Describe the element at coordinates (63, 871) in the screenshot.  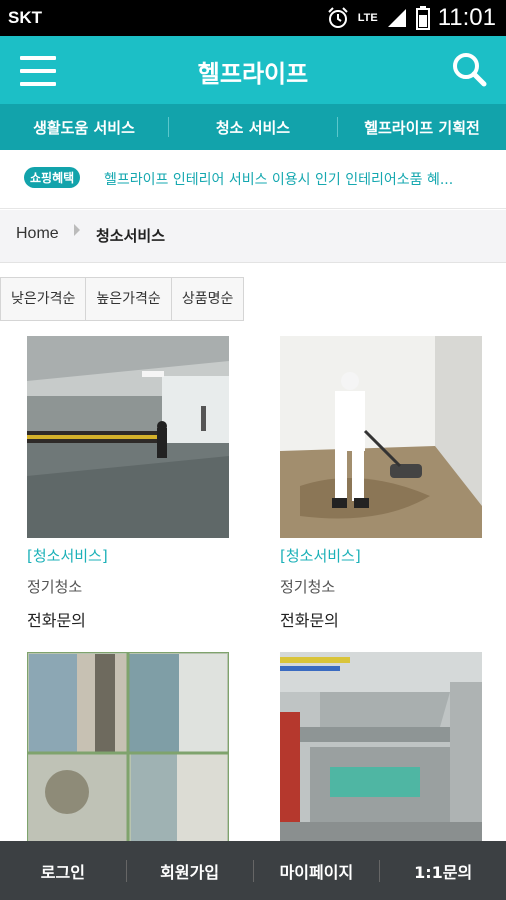
I see `login-button: 로그인` at that location.